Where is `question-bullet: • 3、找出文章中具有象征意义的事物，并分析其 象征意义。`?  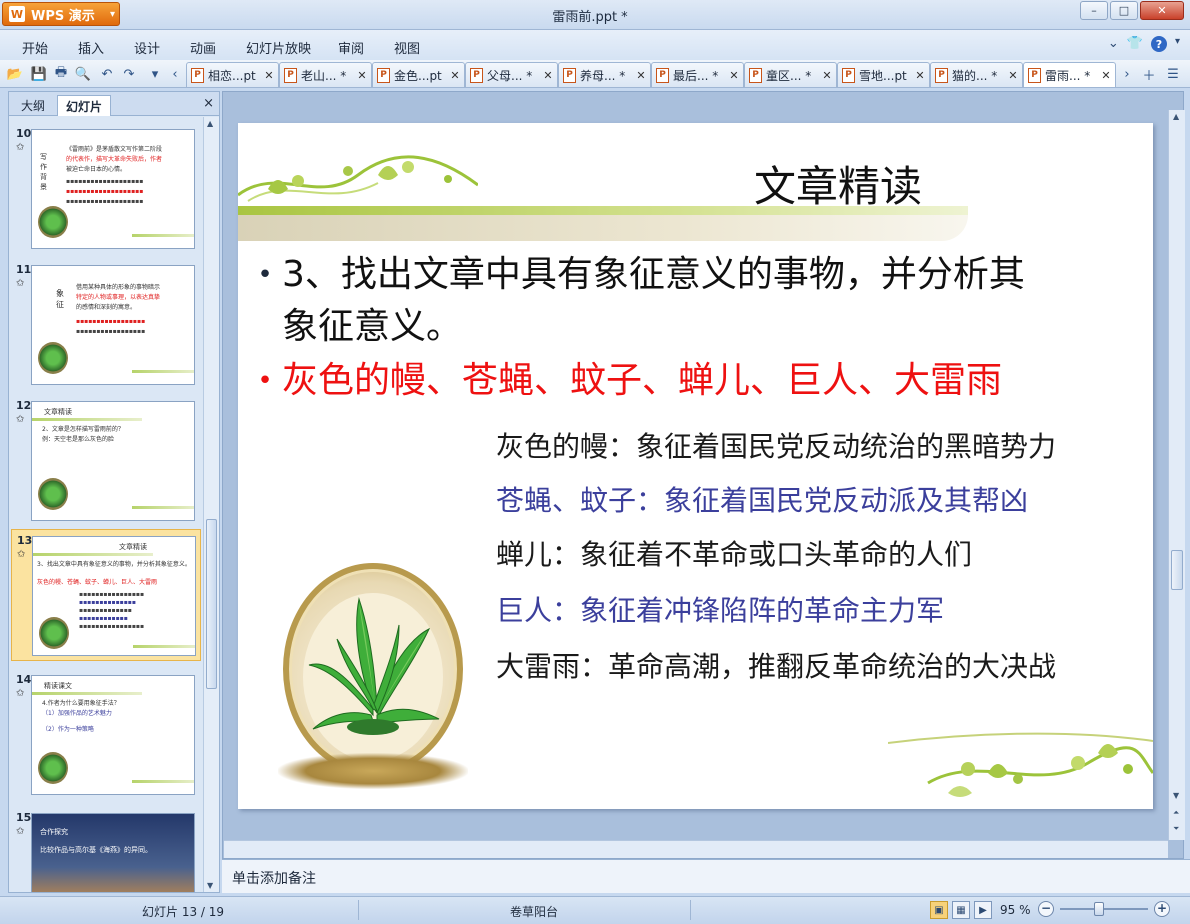
question-bullet: • 3、找出文章中具有象征意义的事物，并分析其 象征意义。 is located at coordinates (636, 301).